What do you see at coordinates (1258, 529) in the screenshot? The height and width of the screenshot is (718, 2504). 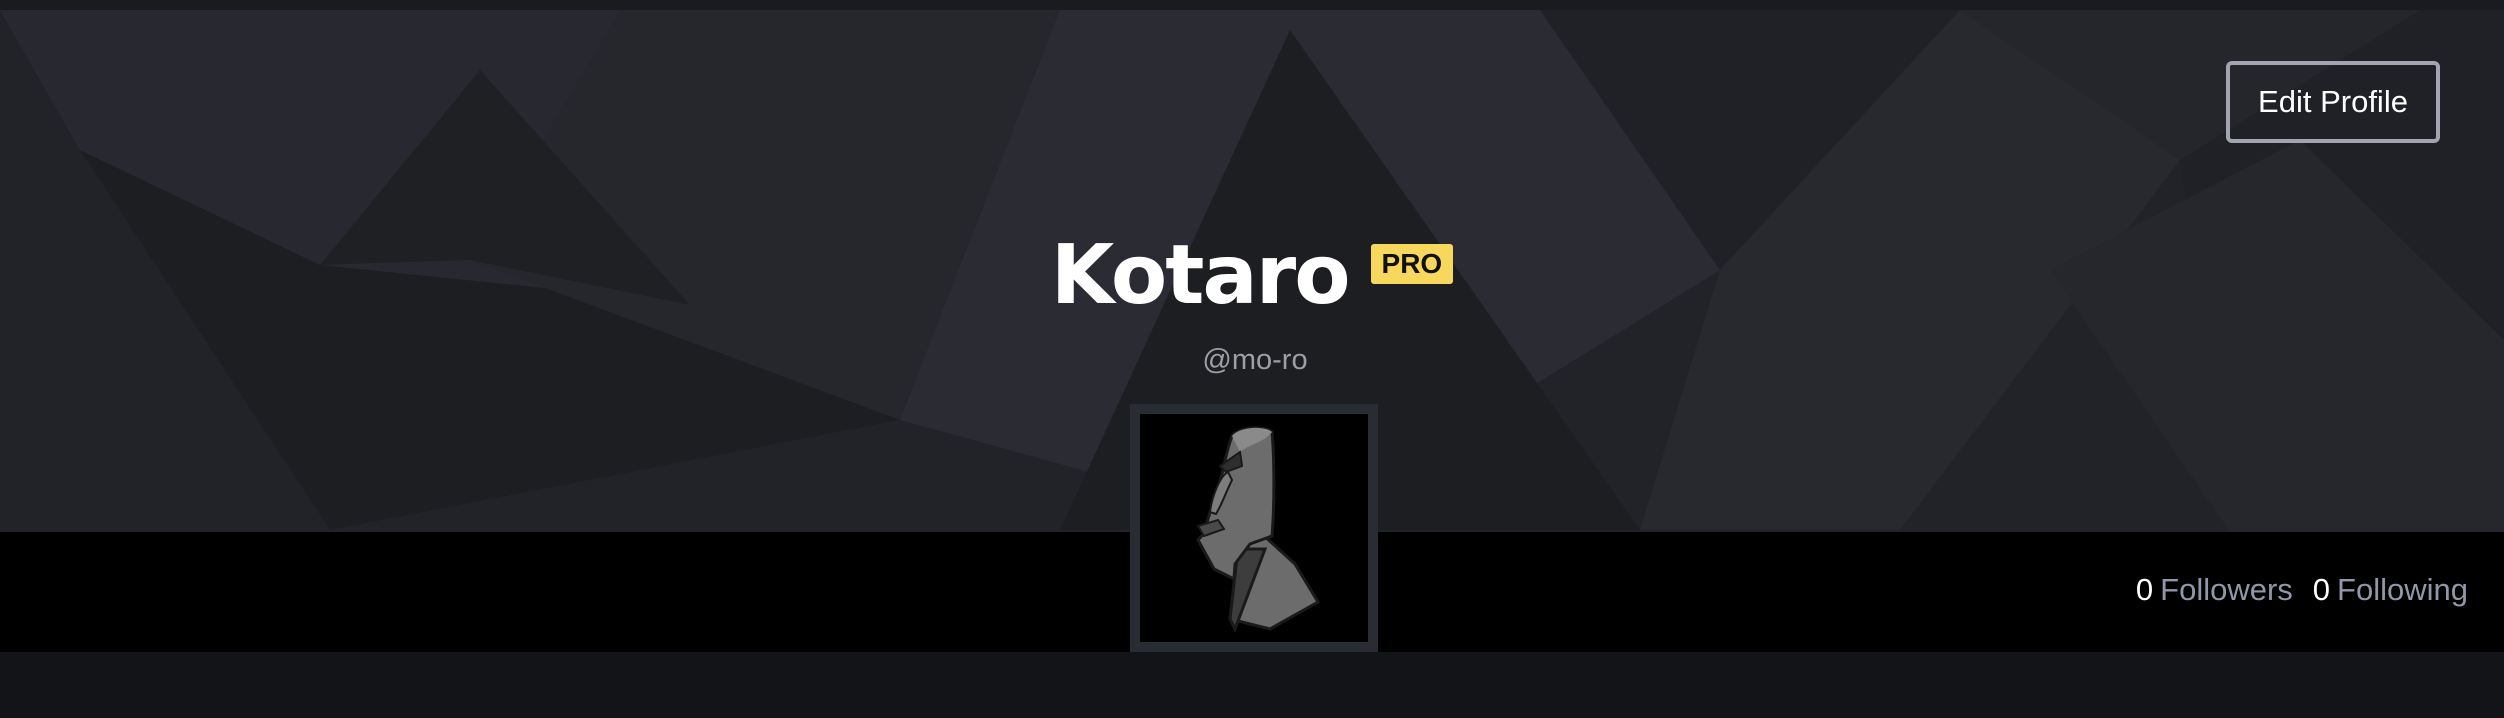 I see `moai-icon` at bounding box center [1258, 529].